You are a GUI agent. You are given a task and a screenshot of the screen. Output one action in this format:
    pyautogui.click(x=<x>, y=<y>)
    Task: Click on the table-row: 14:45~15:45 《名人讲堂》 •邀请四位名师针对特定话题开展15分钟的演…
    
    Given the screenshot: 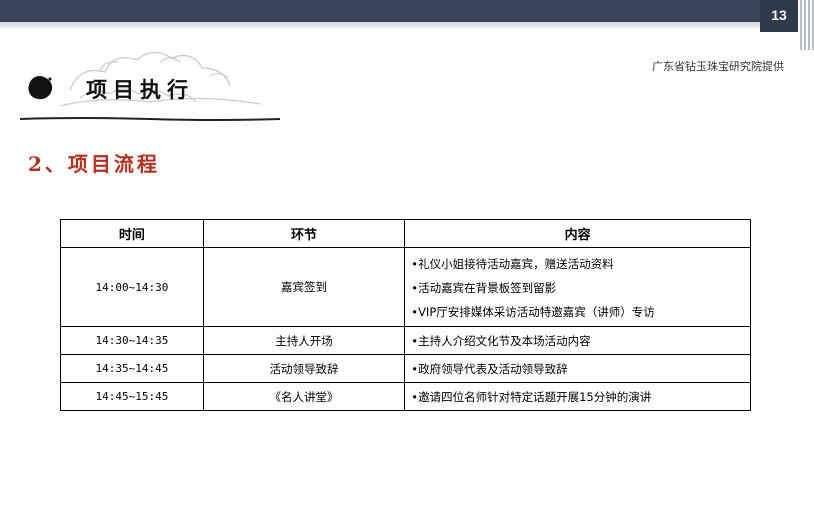 What is the action you would take?
    pyautogui.click(x=405, y=396)
    